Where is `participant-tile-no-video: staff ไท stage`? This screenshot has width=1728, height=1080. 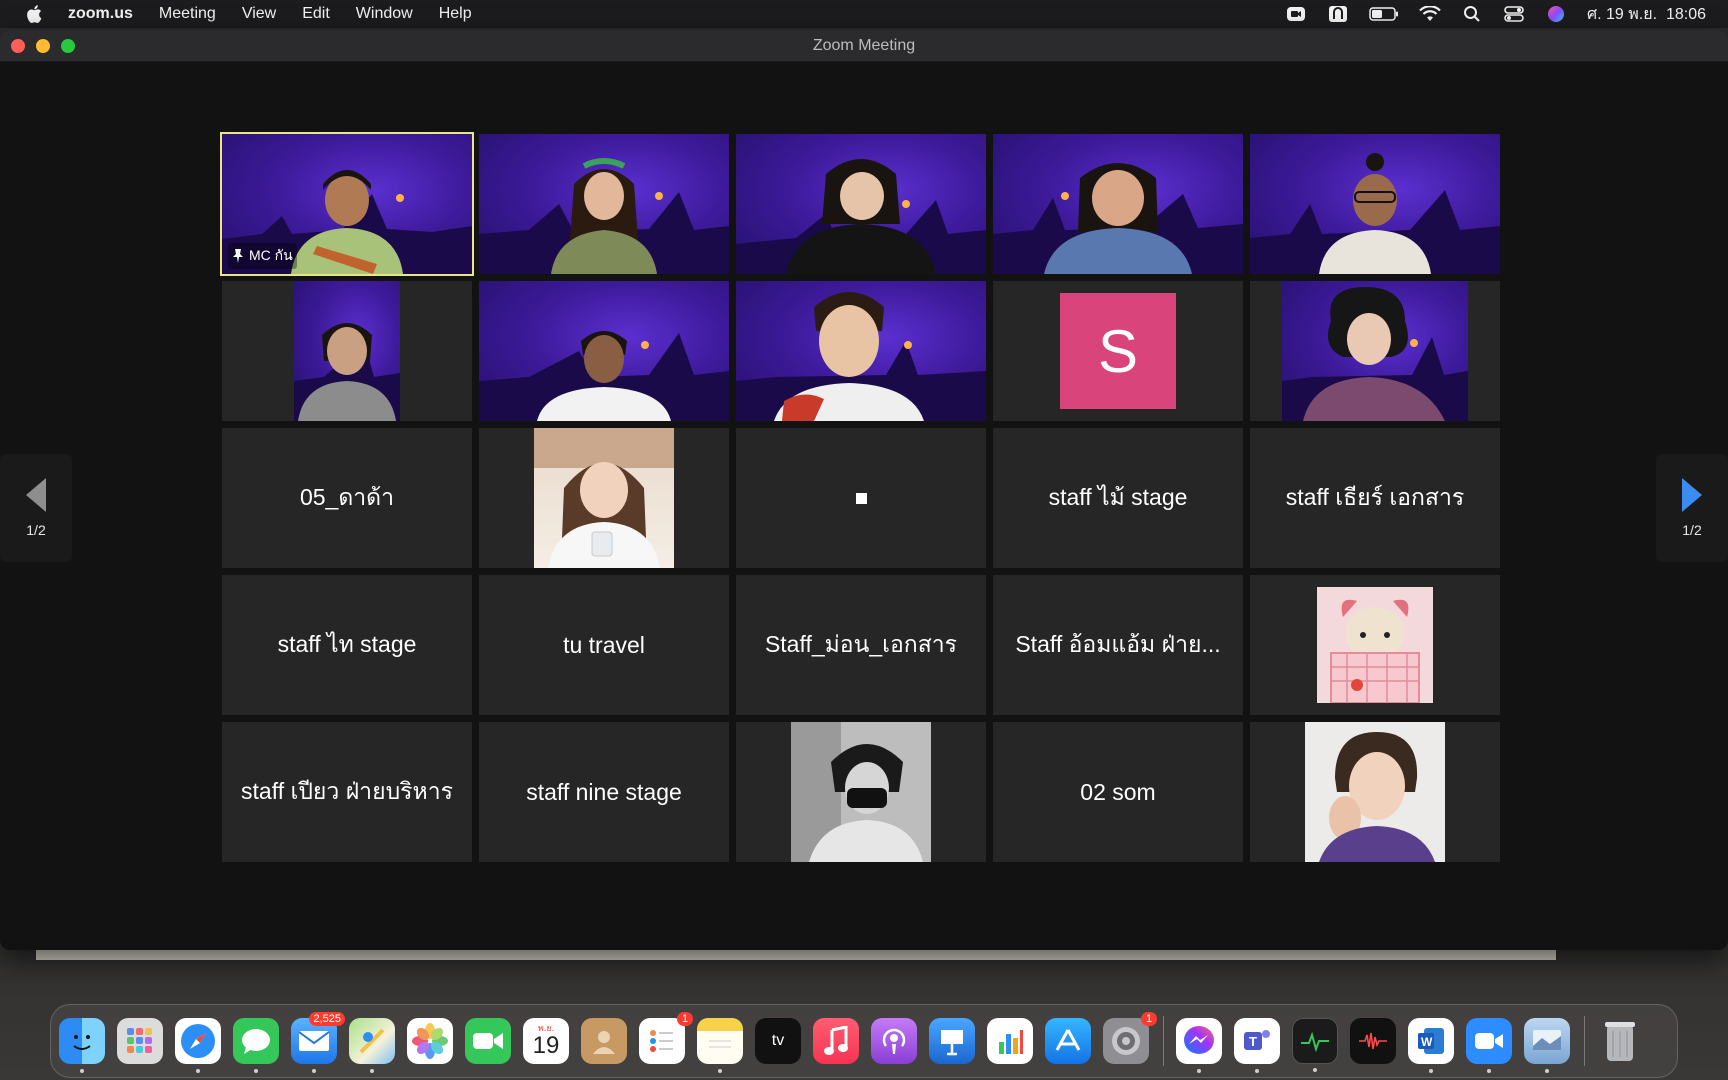 participant-tile-no-video: staff ไท stage is located at coordinates (347, 645).